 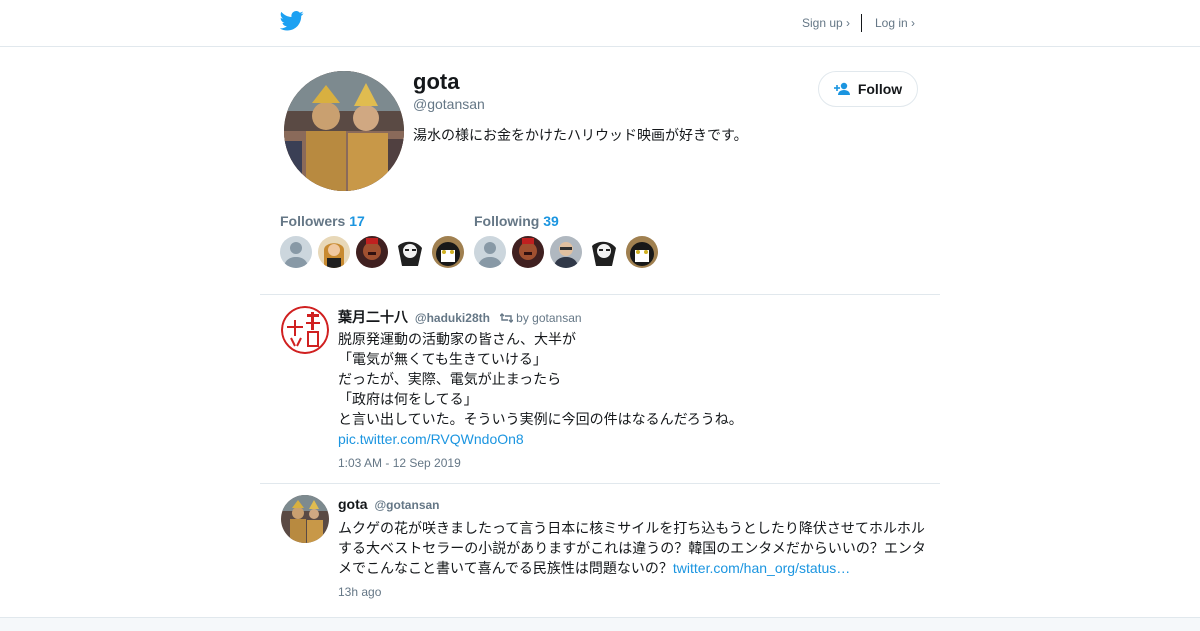 I want to click on tweet-line-text: メでこんなこと書いて喜んでる民族性は問題ないの？, so click(x=505, y=568).